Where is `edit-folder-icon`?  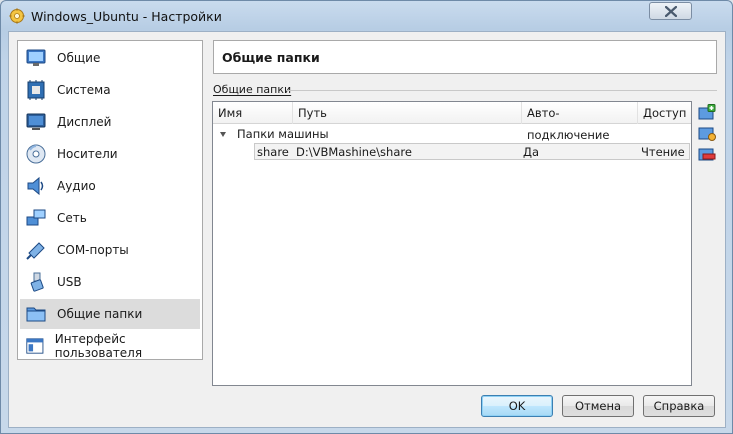
edit-folder-icon is located at coordinates (707, 134).